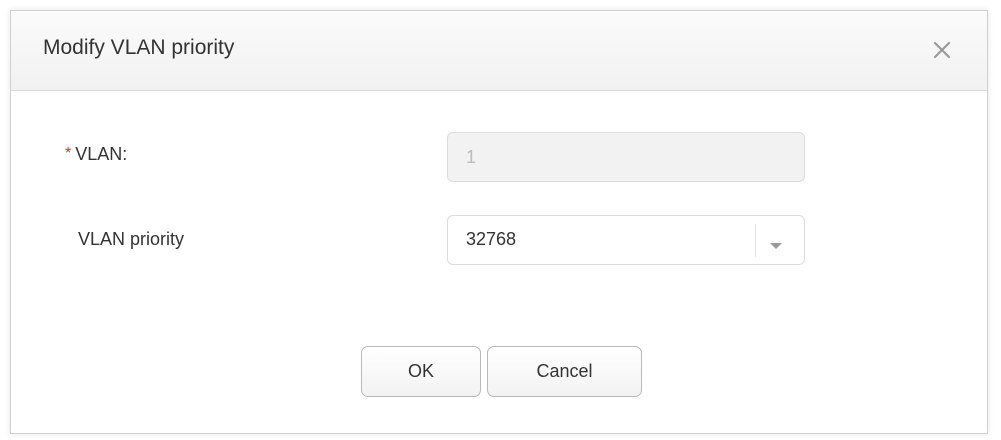 This screenshot has height=440, width=1001. I want to click on vlan-label-row: * VLAN:, so click(96, 154).